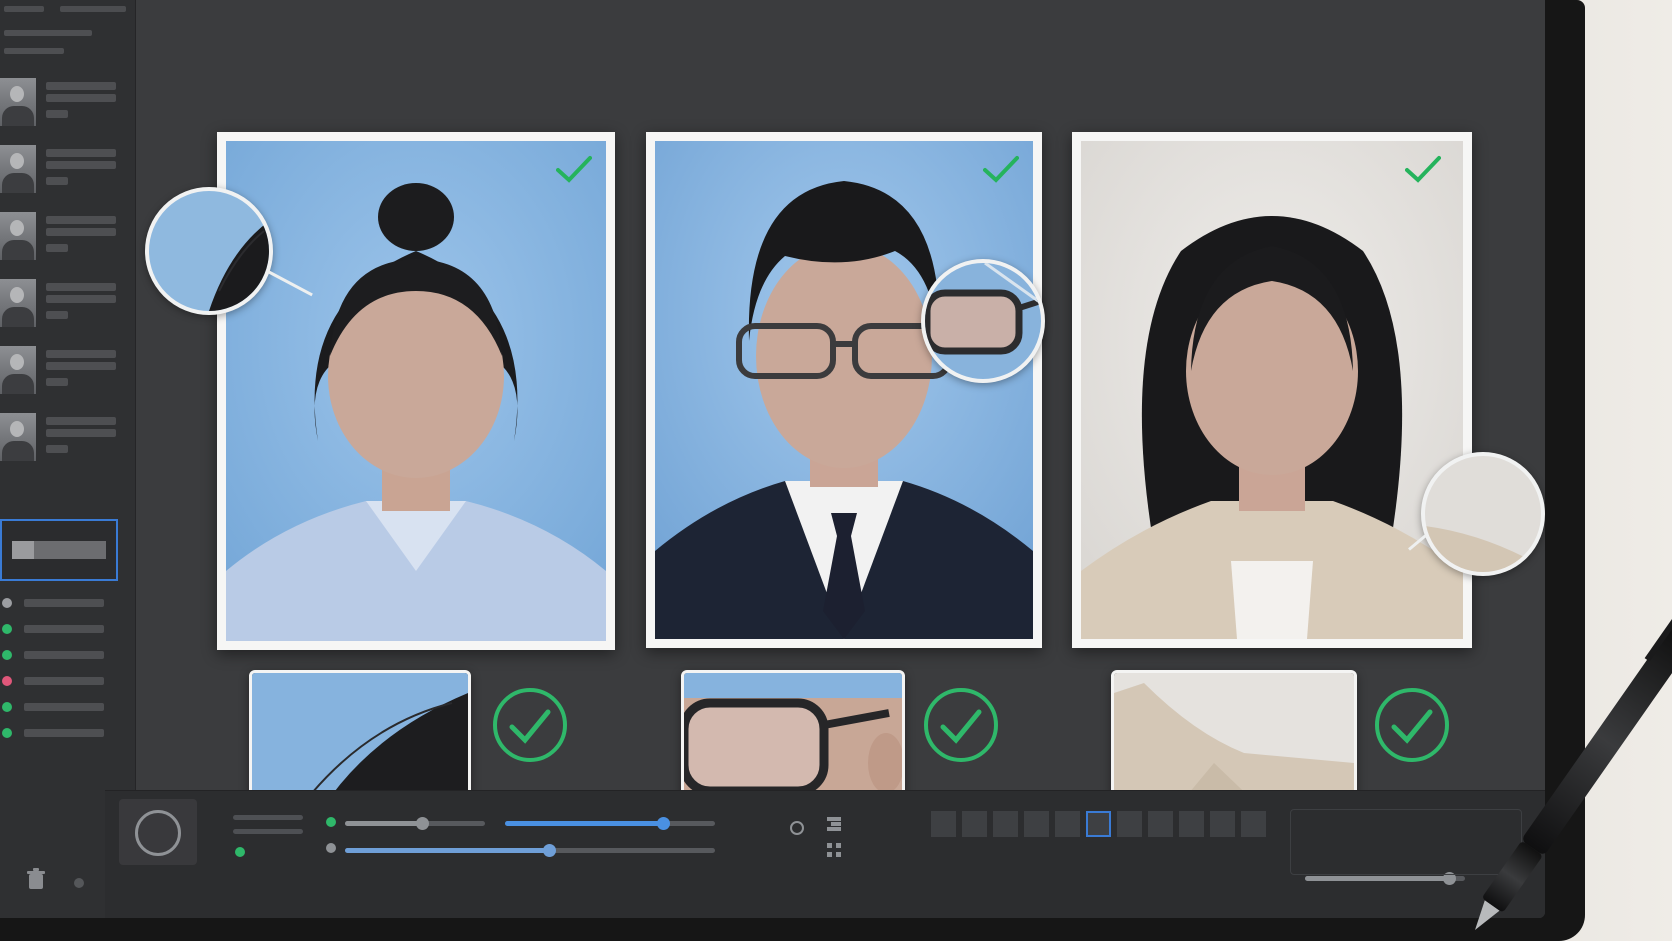  What do you see at coordinates (68, 459) in the screenshot?
I see `left-sidebar` at bounding box center [68, 459].